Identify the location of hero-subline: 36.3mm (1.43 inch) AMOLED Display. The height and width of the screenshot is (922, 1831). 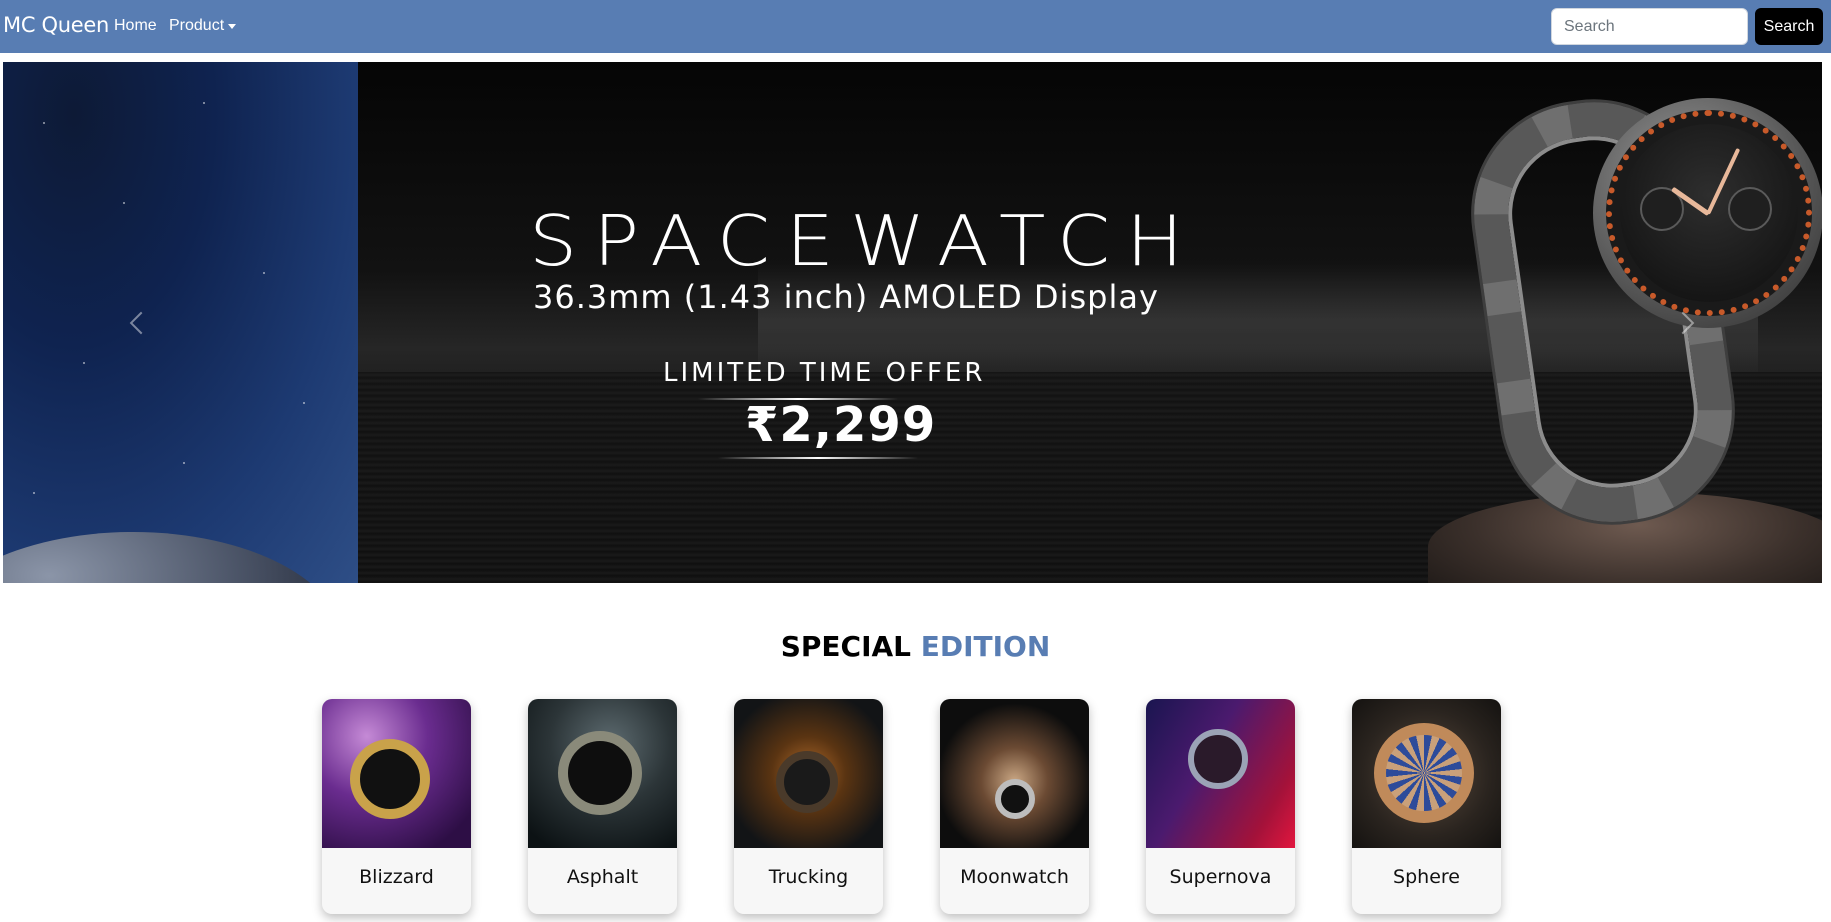
(846, 297).